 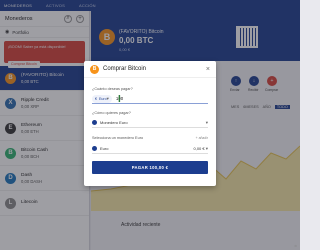 I want to click on wallet-select-label: Selecciona un monedero Euro, so click(x=118, y=138).